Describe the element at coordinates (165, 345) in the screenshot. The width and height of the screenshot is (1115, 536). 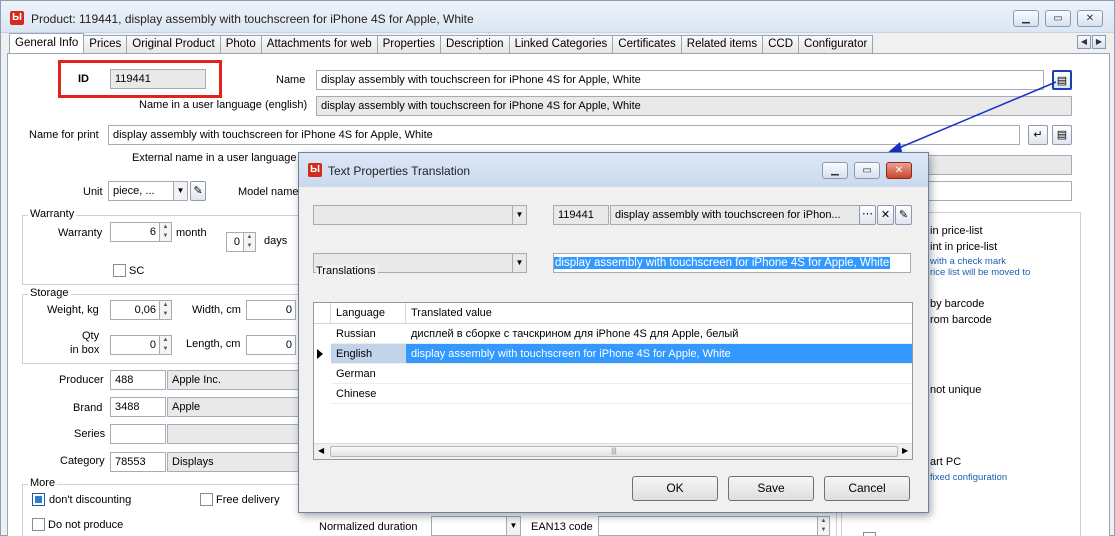
I see `qty-spinner-icon: ▲ ▼` at that location.